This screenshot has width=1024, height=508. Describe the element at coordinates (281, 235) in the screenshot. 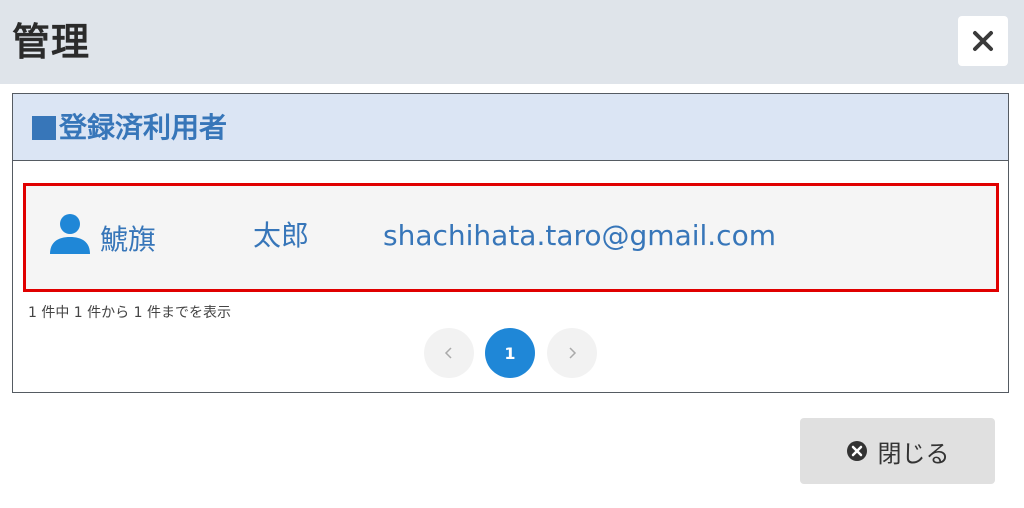

I see `user-first-name: 太郎` at that location.